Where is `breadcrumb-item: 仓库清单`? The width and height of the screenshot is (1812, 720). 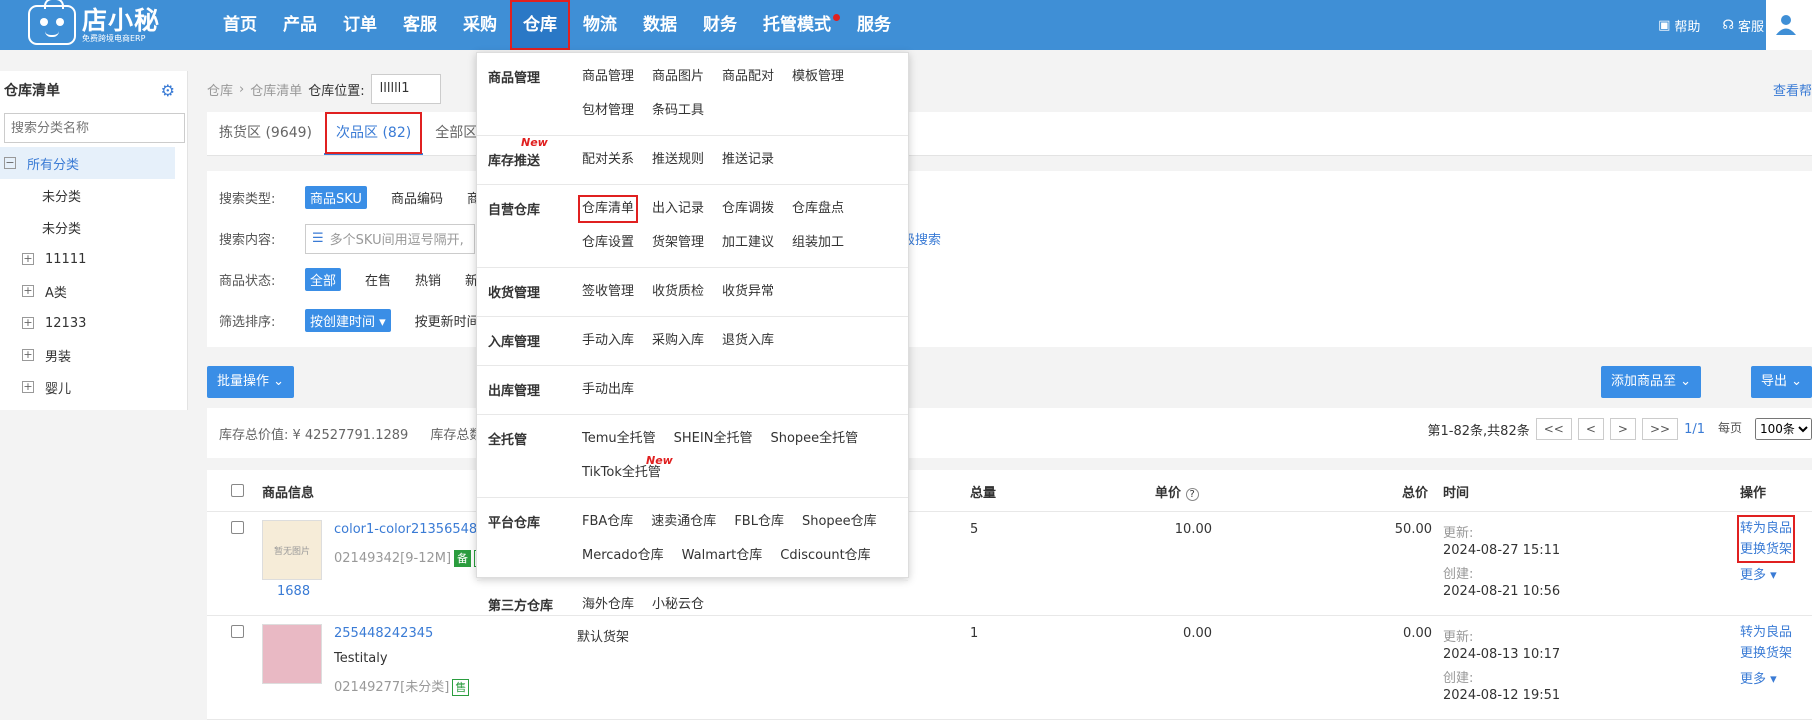 breadcrumb-item: 仓库清单 is located at coordinates (276, 89).